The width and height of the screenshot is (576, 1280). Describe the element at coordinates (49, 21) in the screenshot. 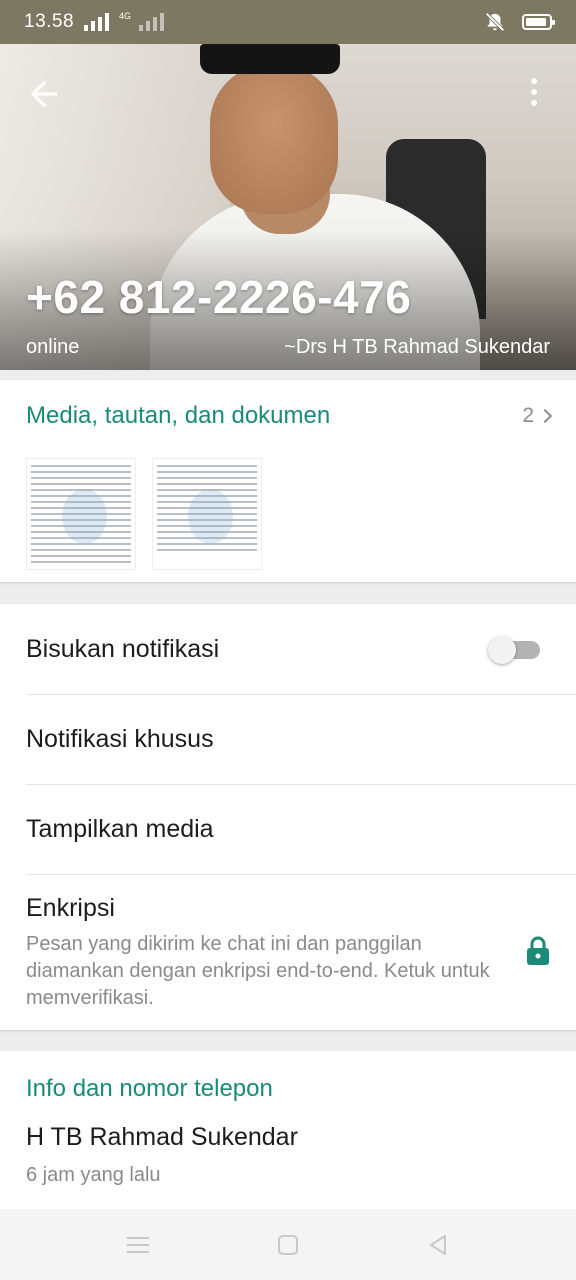

I see `status-time: 13.58` at that location.